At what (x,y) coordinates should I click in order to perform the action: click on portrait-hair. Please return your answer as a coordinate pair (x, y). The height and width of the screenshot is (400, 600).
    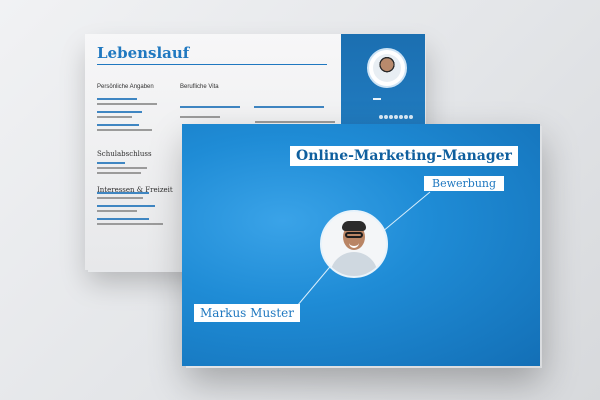
    Looking at the image, I should click on (354, 226).